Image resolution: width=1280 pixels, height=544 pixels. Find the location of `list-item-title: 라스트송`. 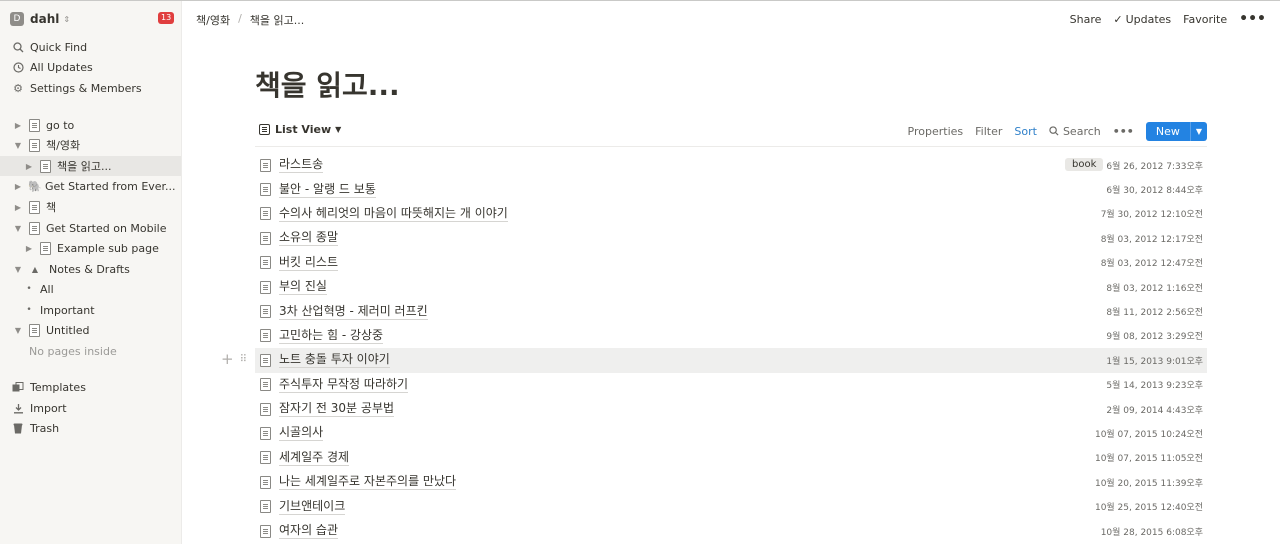

list-item-title: 라스트송 is located at coordinates (301, 165).